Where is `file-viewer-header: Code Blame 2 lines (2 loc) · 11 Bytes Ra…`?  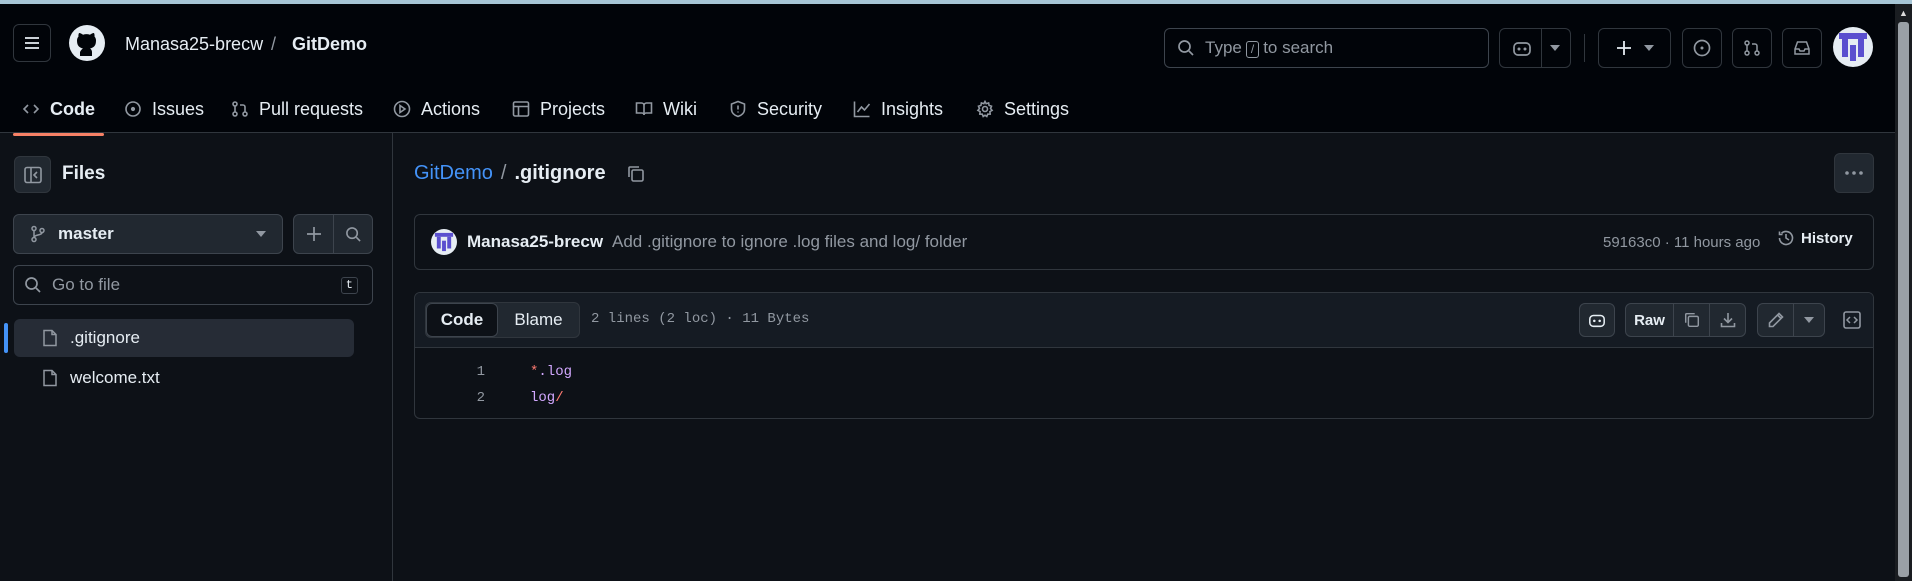 file-viewer-header: Code Blame 2 lines (2 loc) · 11 Bytes Ra… is located at coordinates (1144, 320).